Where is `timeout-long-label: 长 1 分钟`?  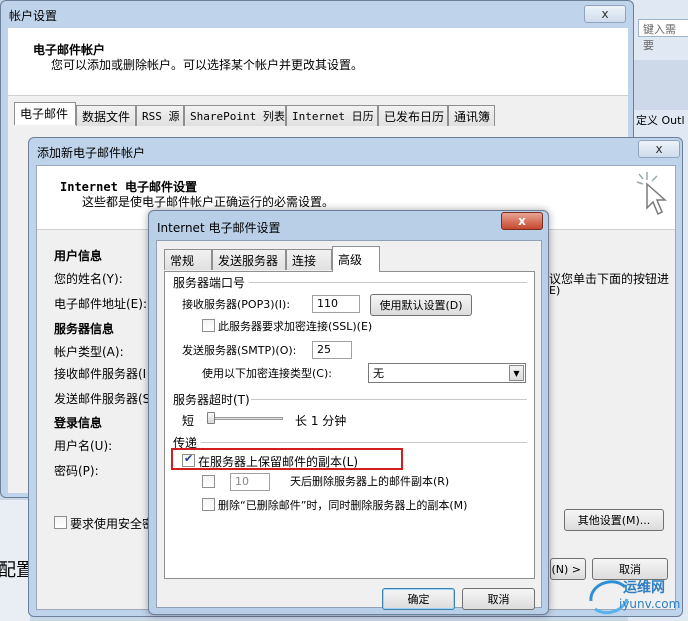
timeout-long-label: 长 1 分钟 is located at coordinates (321, 421).